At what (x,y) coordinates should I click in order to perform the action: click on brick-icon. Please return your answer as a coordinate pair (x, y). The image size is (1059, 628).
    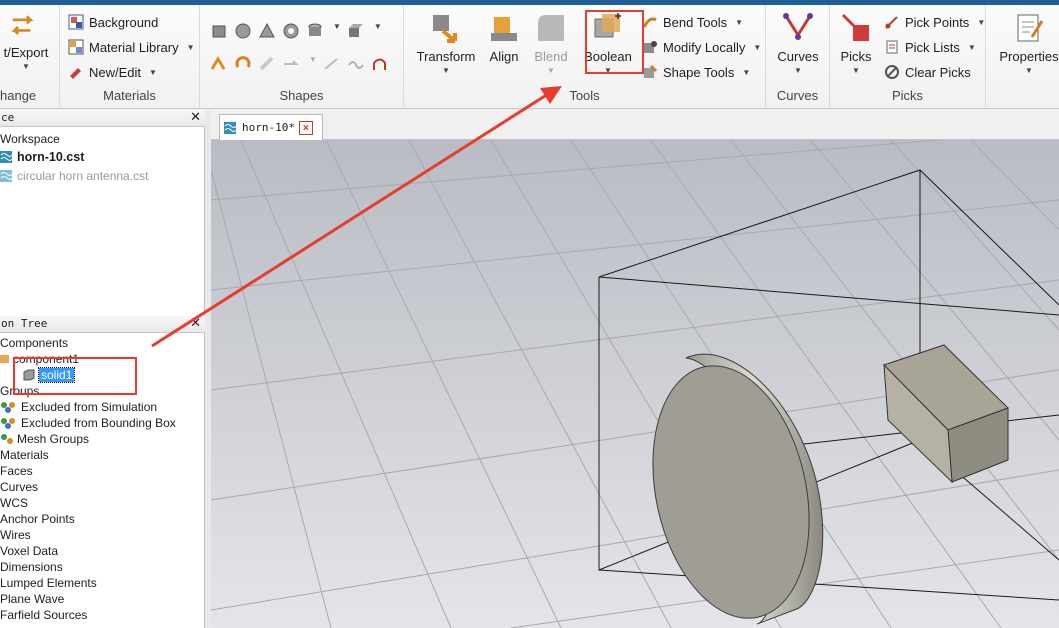
    Looking at the image, I should click on (219, 31).